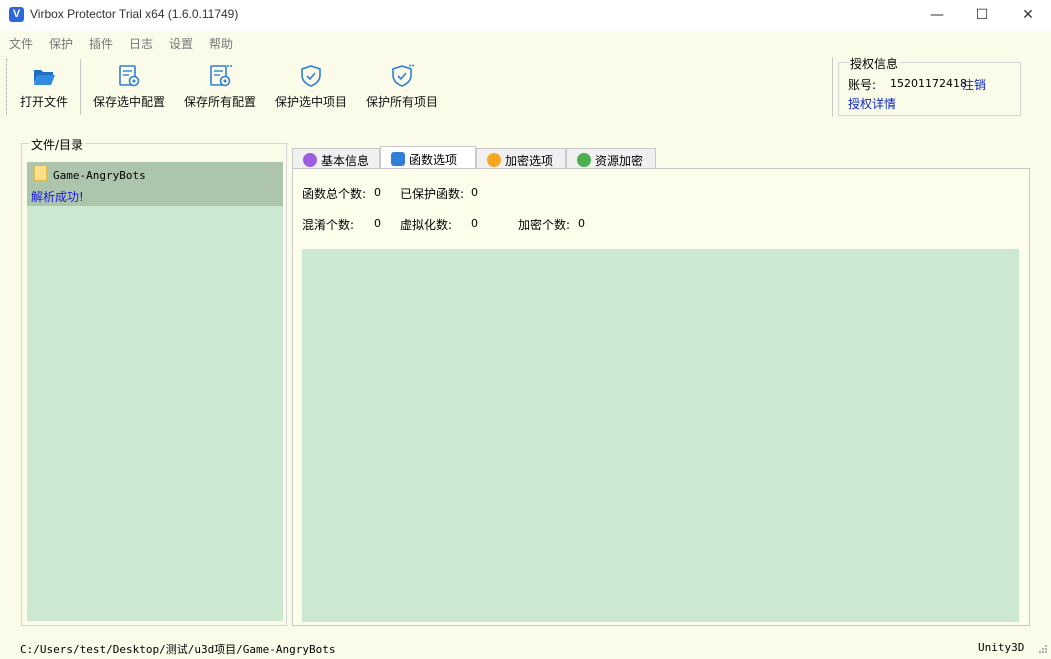 The image size is (1051, 659). Describe the element at coordinates (101, 43) in the screenshot. I see `menu-plugins: 插件` at that location.